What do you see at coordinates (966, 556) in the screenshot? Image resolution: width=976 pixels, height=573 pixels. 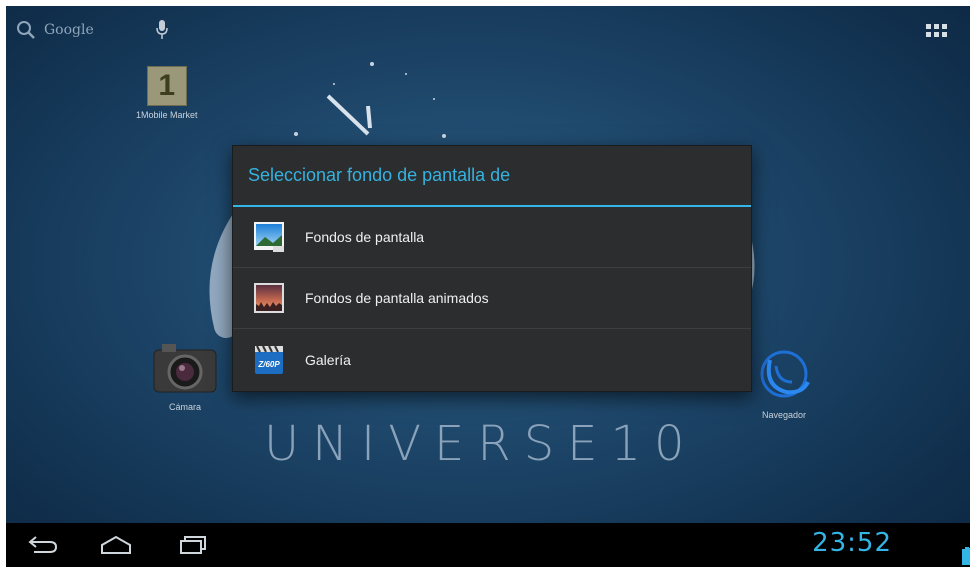 I see `battery-icon` at bounding box center [966, 556].